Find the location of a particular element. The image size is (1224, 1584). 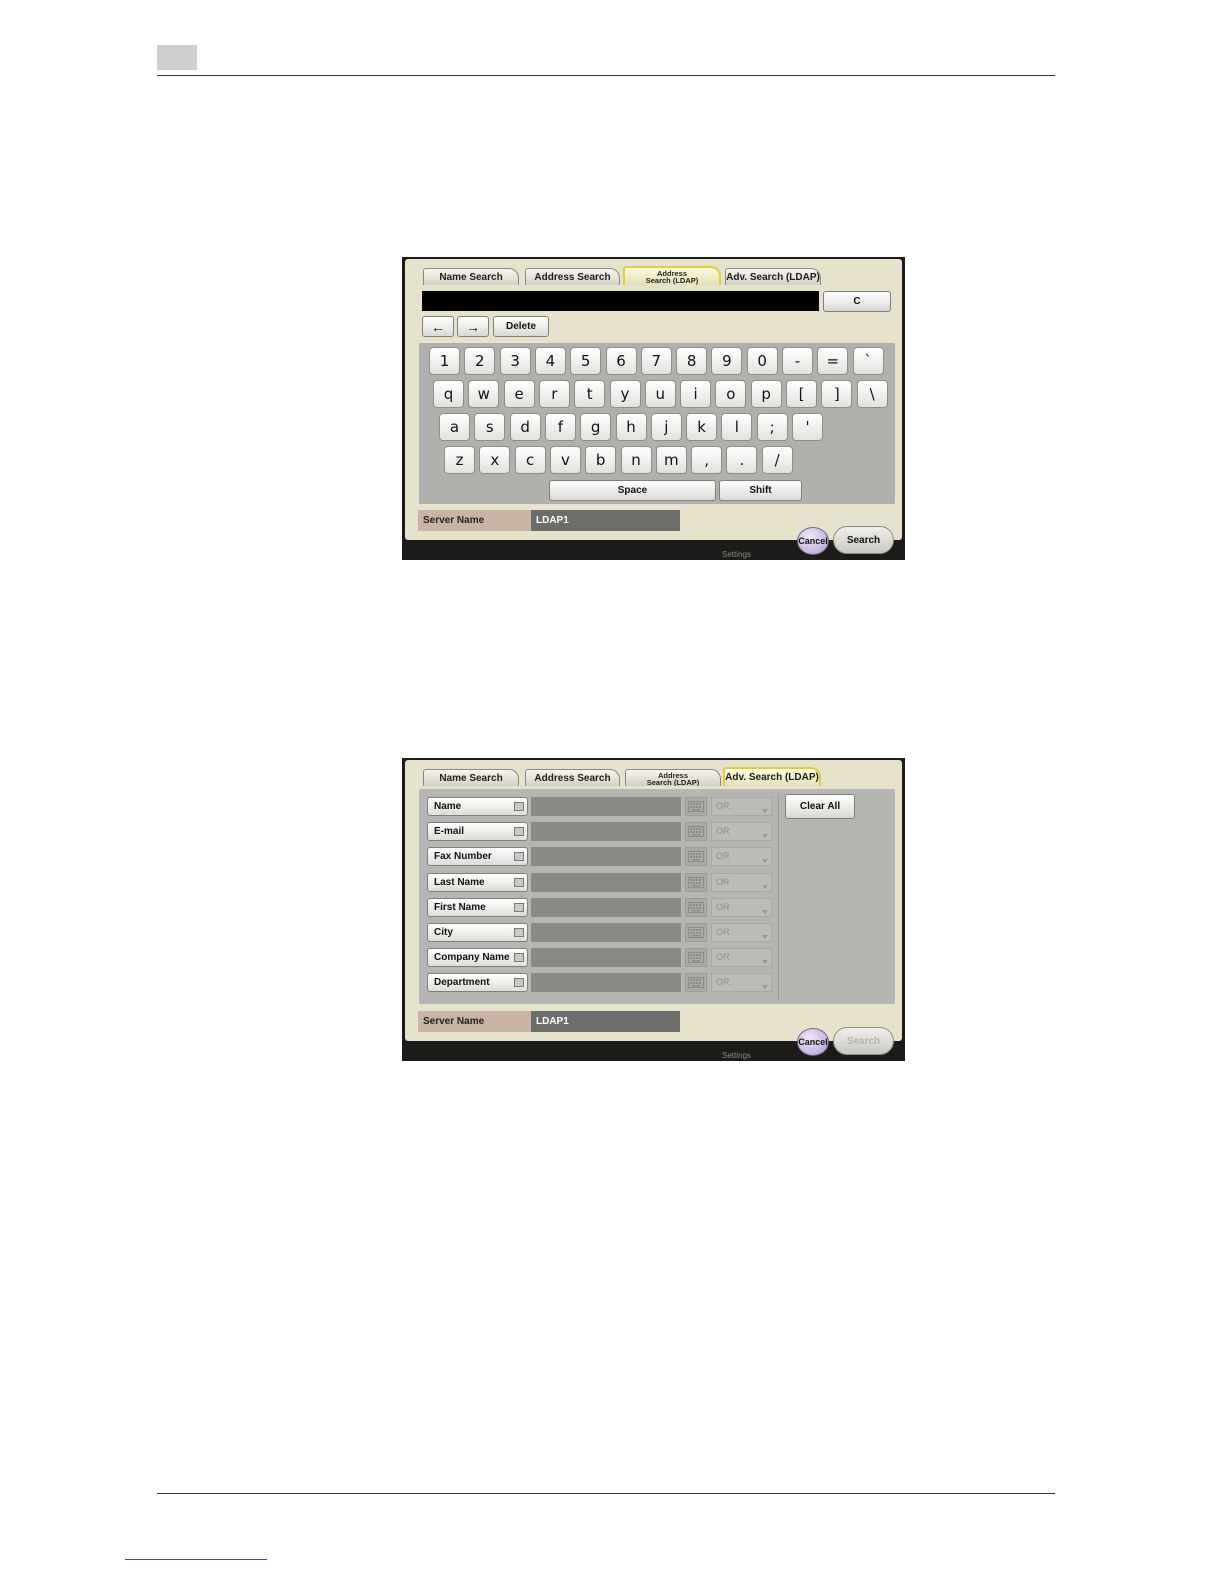

key: u is located at coordinates (660, 394).